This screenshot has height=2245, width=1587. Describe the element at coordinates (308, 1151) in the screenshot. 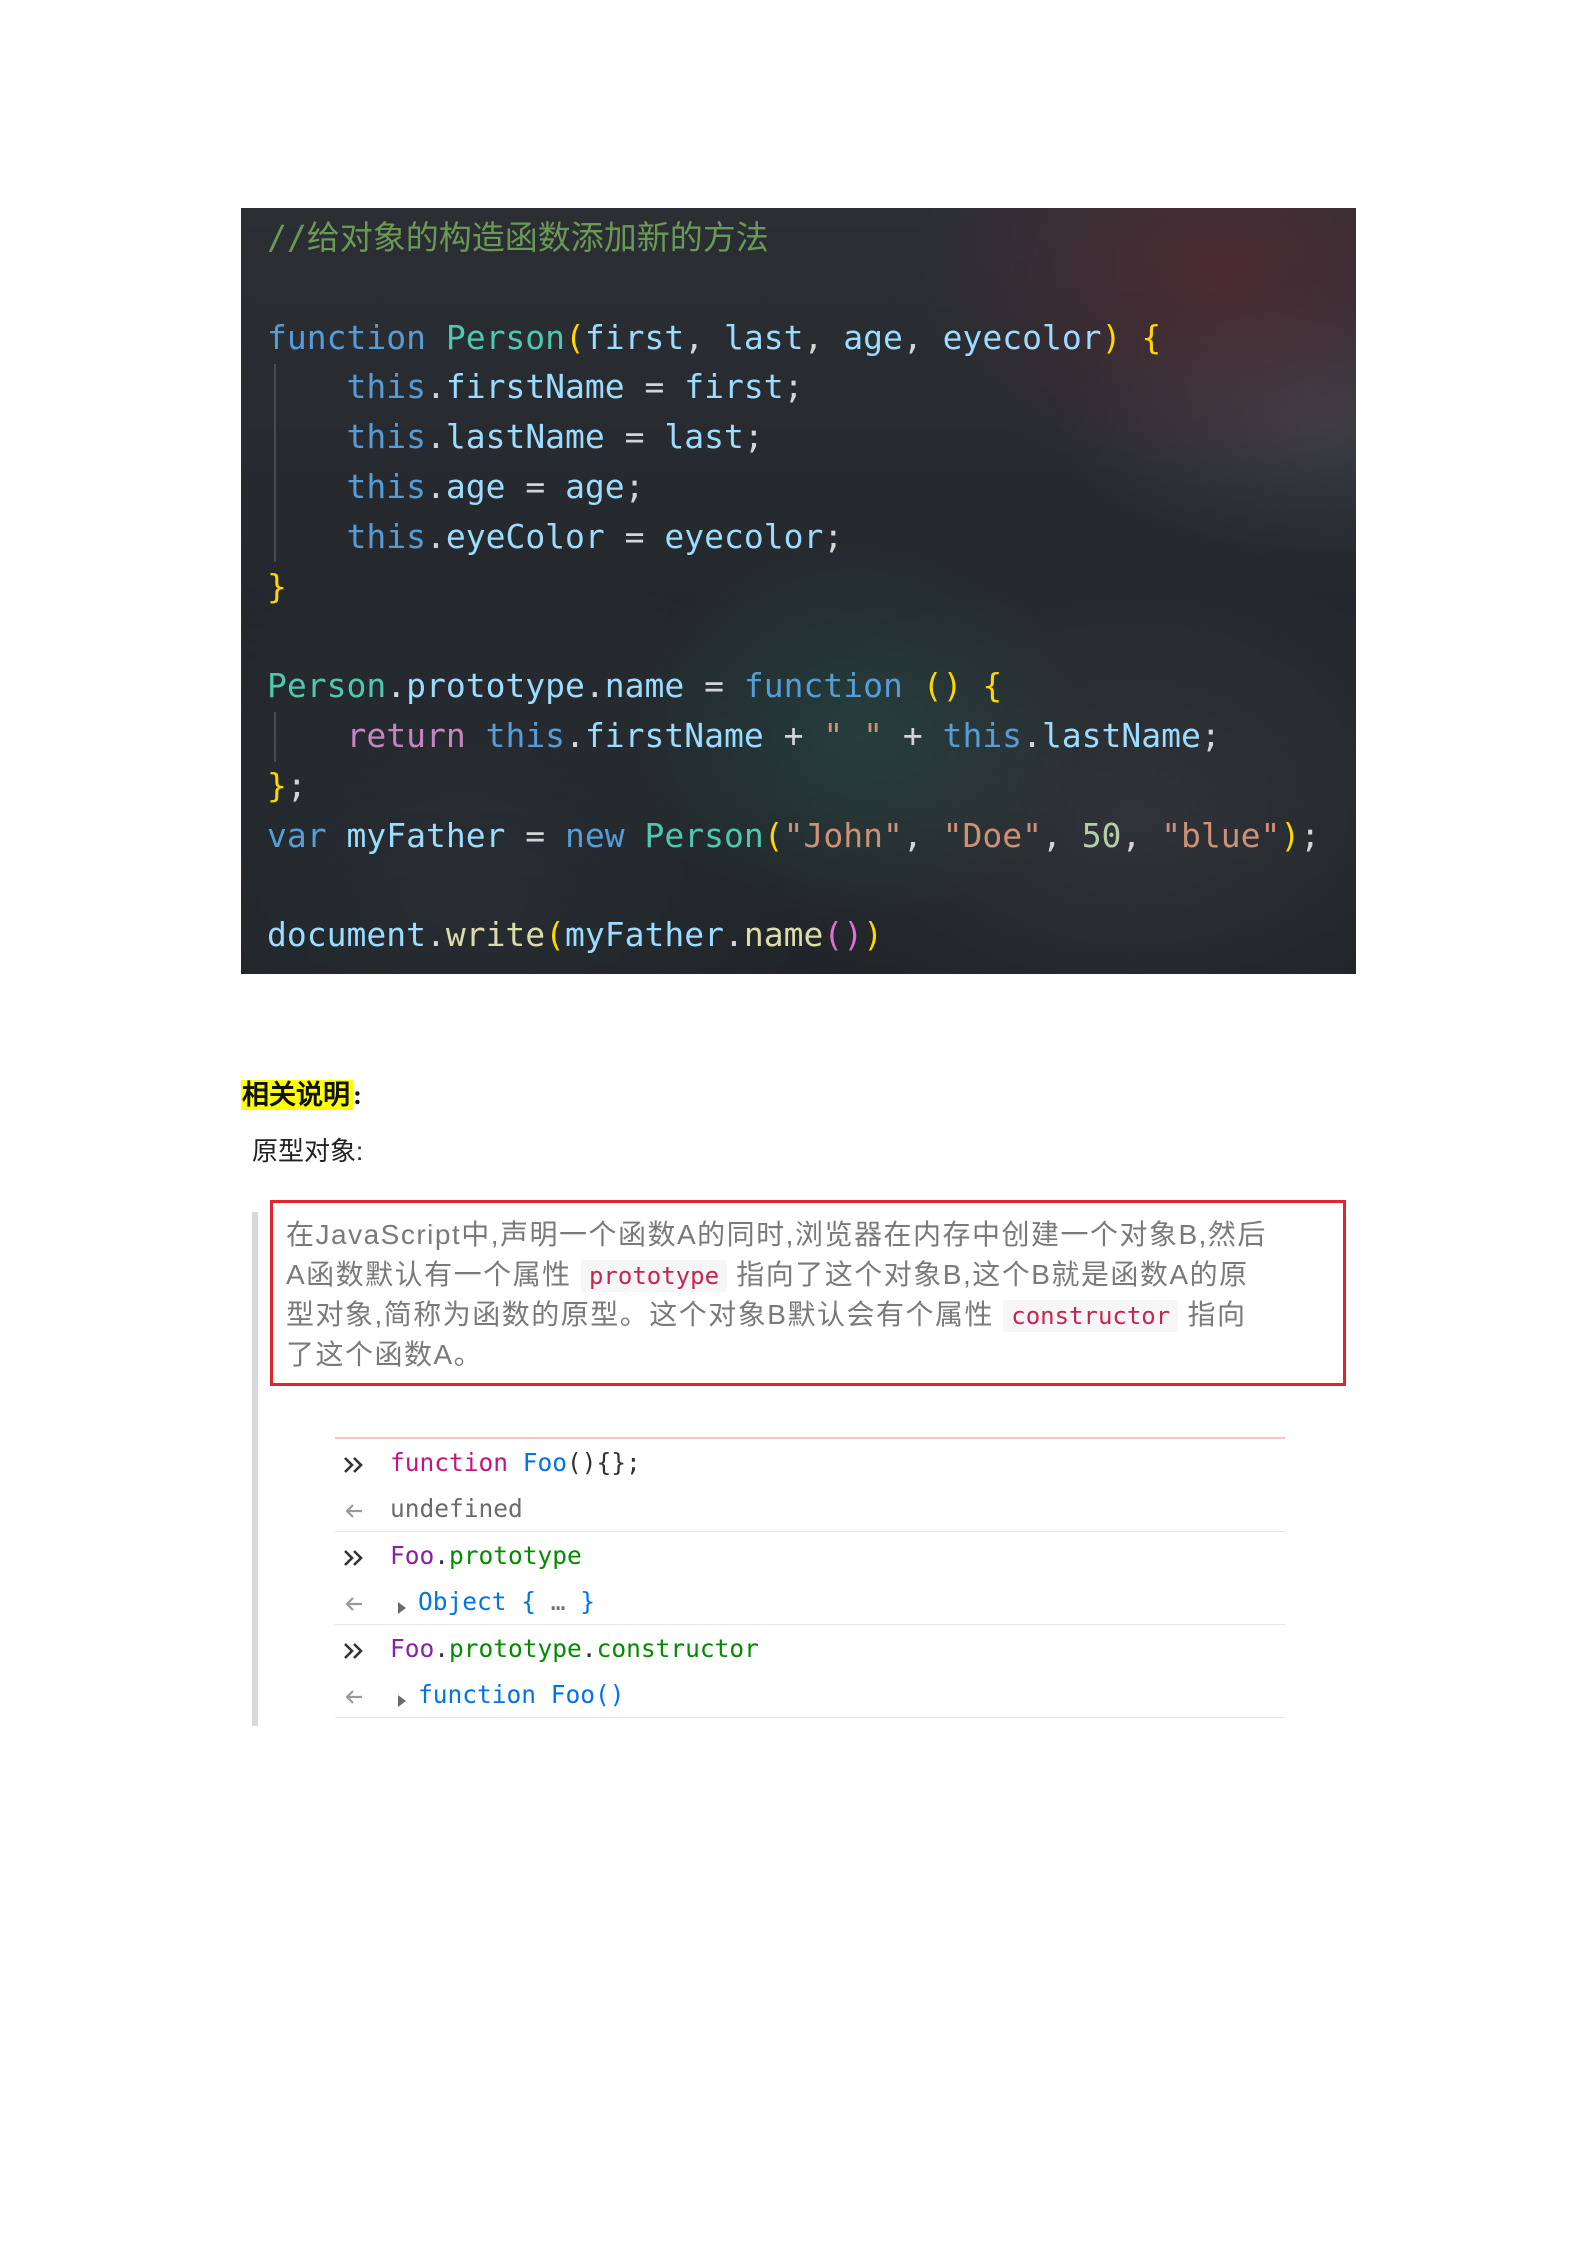

I see `prototype-object-subheading: 原型对象:` at that location.